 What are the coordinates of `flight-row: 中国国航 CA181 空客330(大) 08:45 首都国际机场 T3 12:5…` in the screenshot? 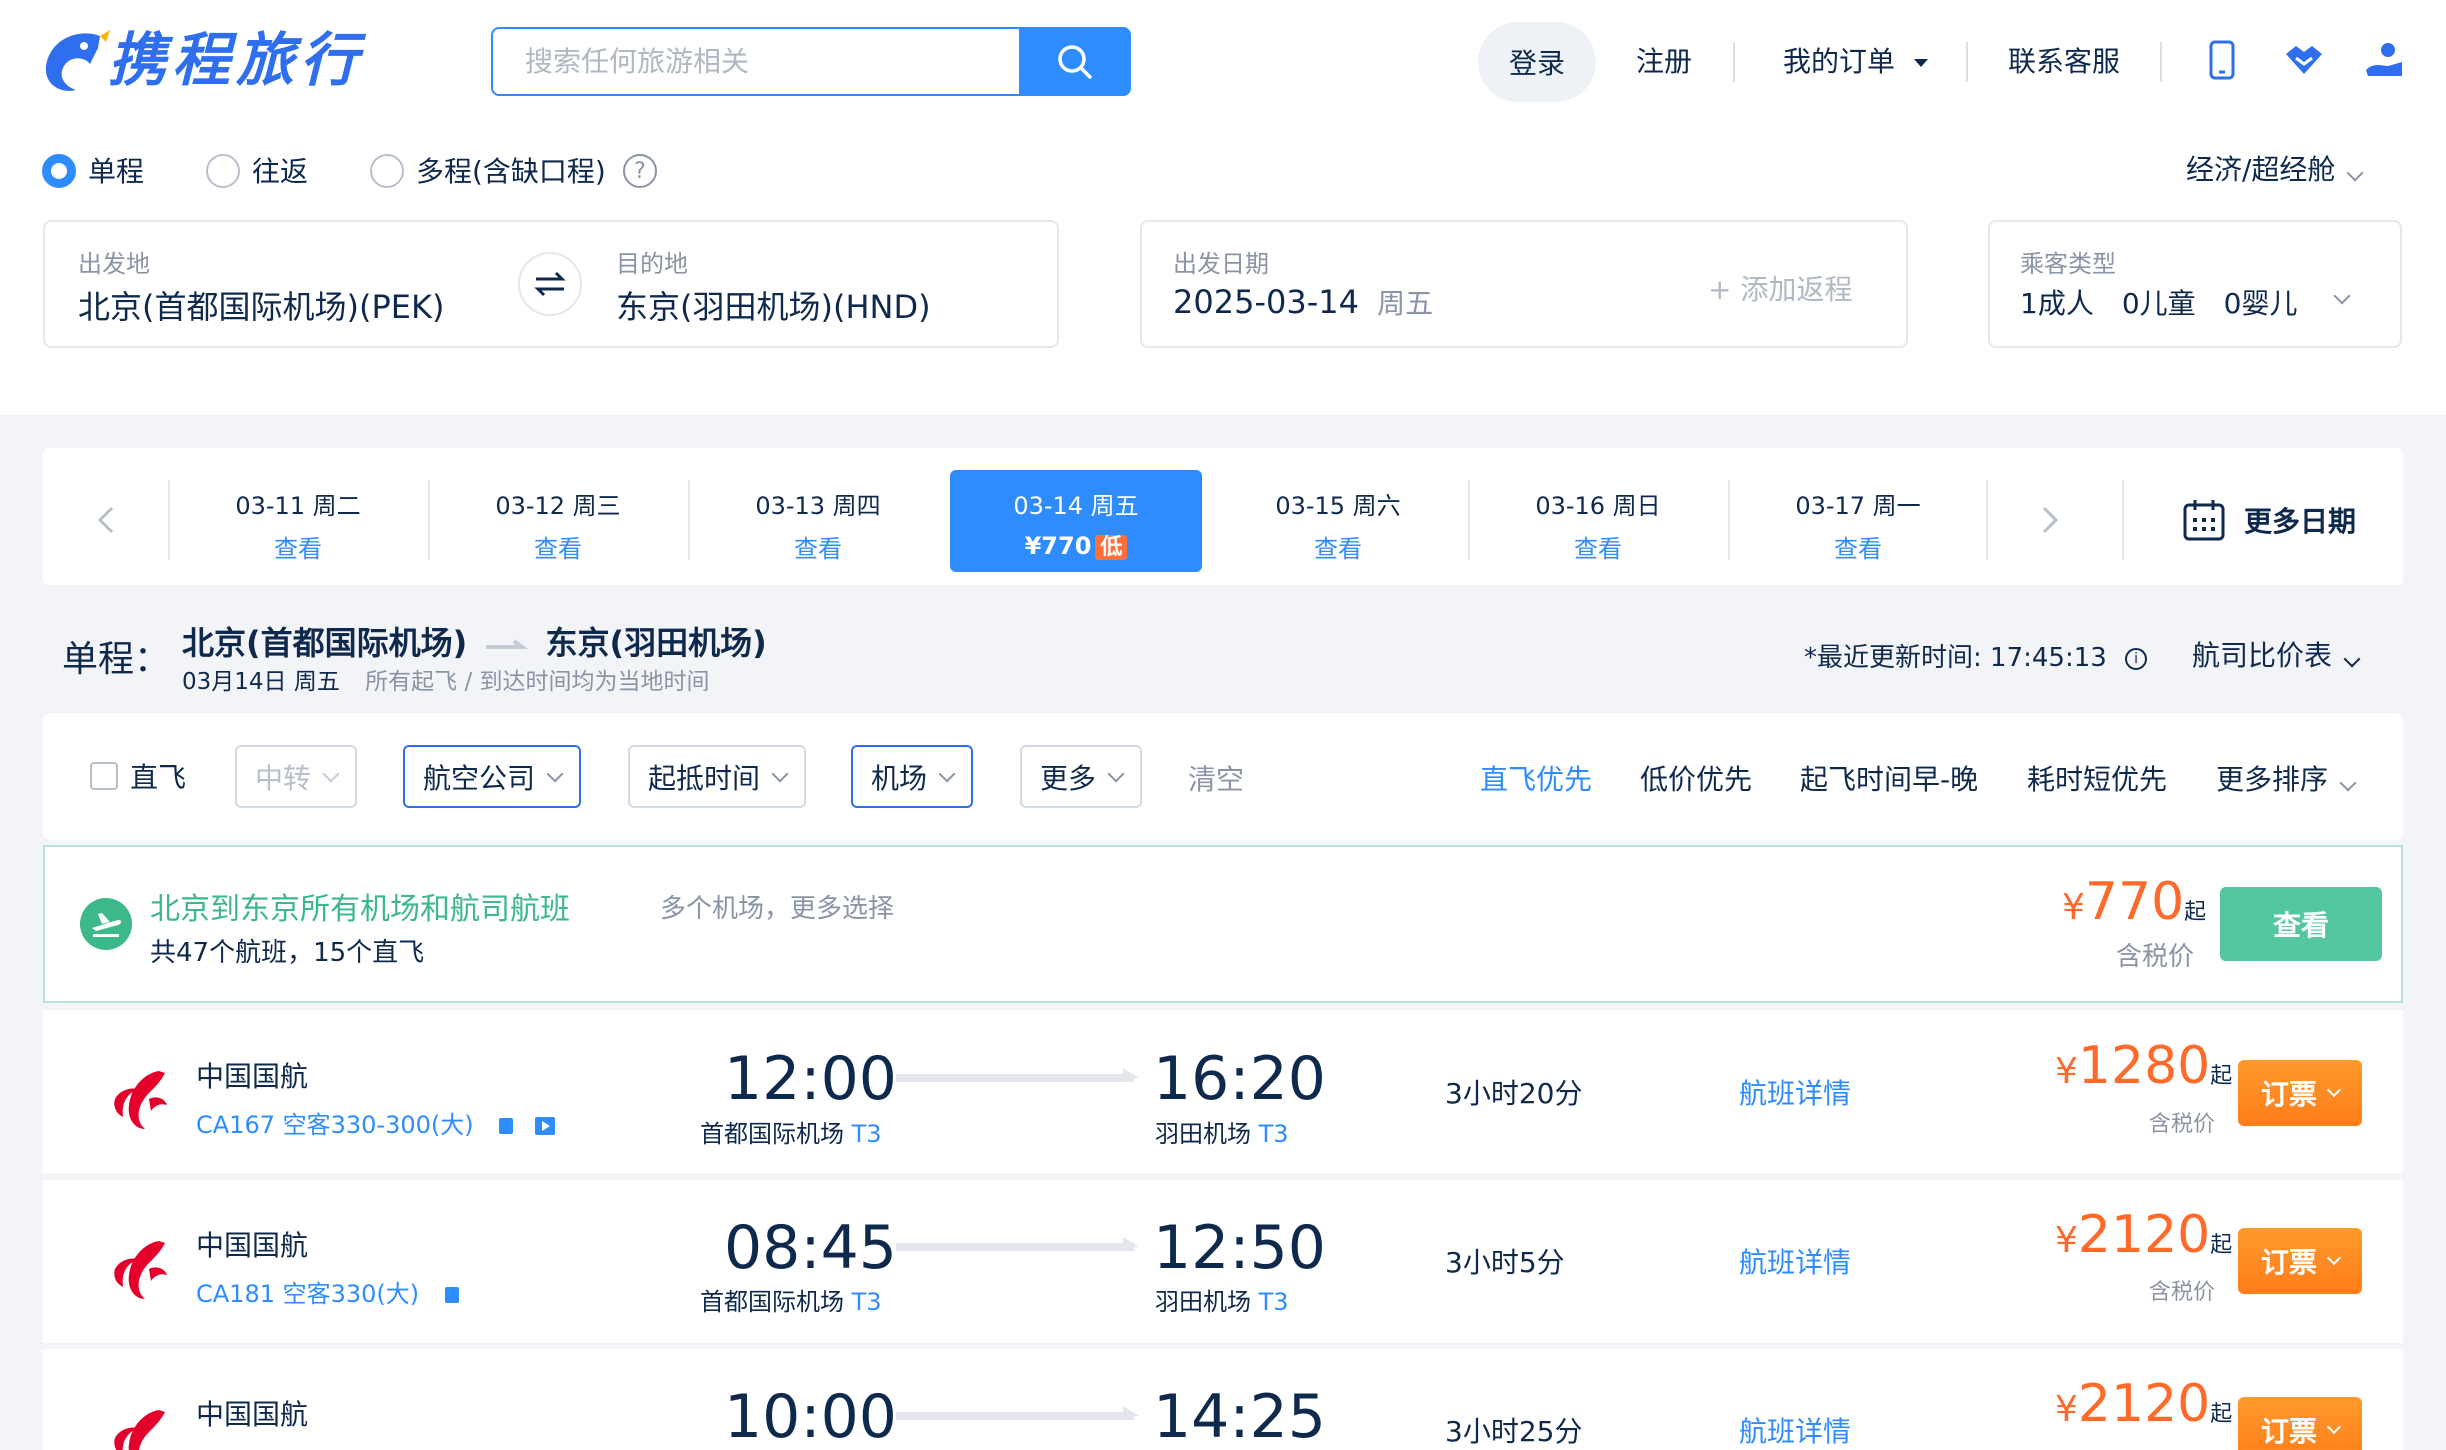 It's located at (1223, 1261).